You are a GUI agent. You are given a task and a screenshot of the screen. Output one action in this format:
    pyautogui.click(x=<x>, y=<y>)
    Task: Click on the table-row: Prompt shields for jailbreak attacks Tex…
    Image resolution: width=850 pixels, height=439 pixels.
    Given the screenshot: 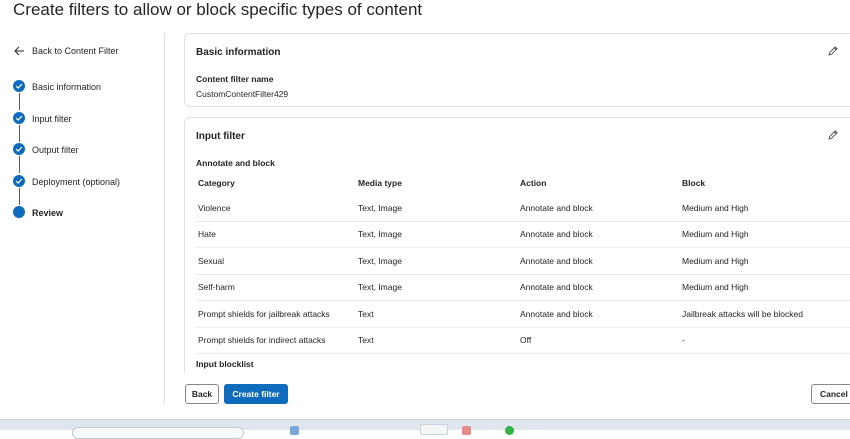 What is the action you would take?
    pyautogui.click(x=523, y=314)
    